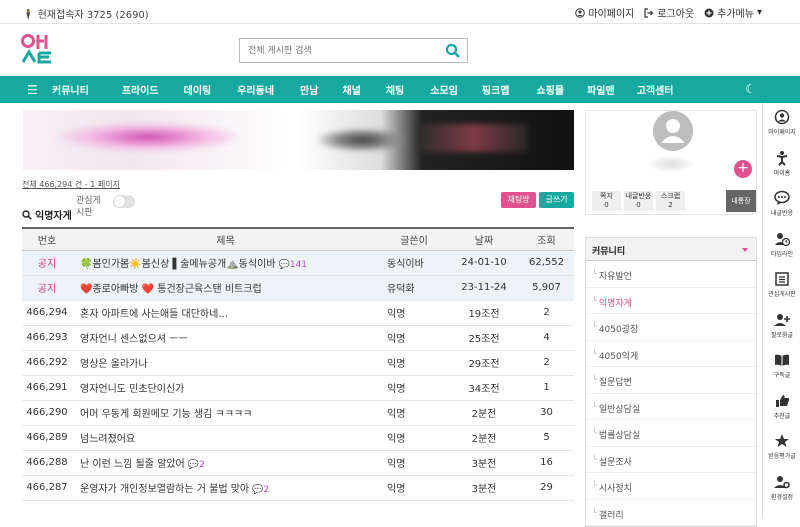  What do you see at coordinates (177, 264) in the screenshot?
I see `post-title: 🍀봄인가봄☀️봄신상 ▌술메뉴공개⛰️동식이바` at bounding box center [177, 264].